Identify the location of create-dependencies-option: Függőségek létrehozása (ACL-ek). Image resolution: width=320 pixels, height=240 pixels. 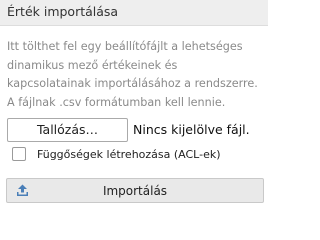
(137, 155).